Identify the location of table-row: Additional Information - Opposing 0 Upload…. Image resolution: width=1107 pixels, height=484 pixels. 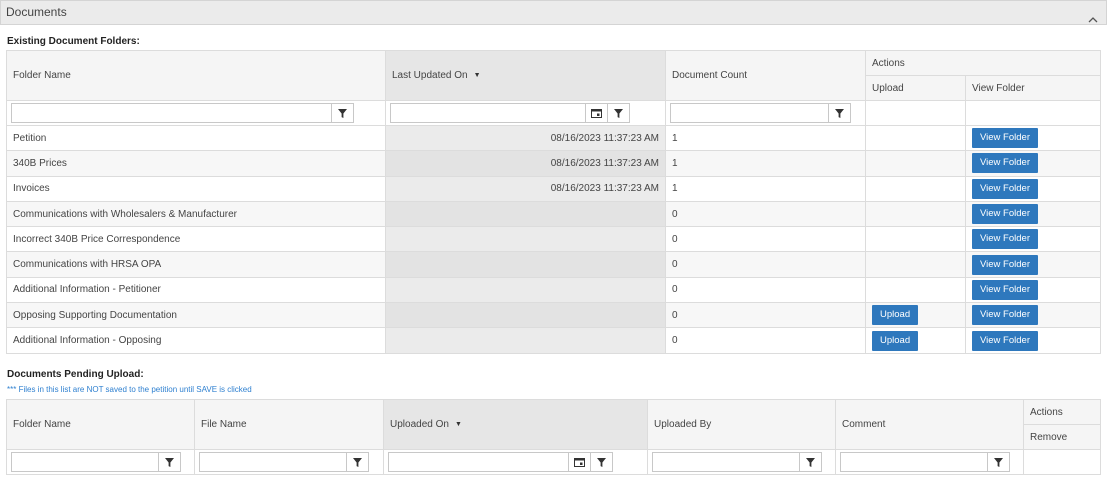
(554, 340).